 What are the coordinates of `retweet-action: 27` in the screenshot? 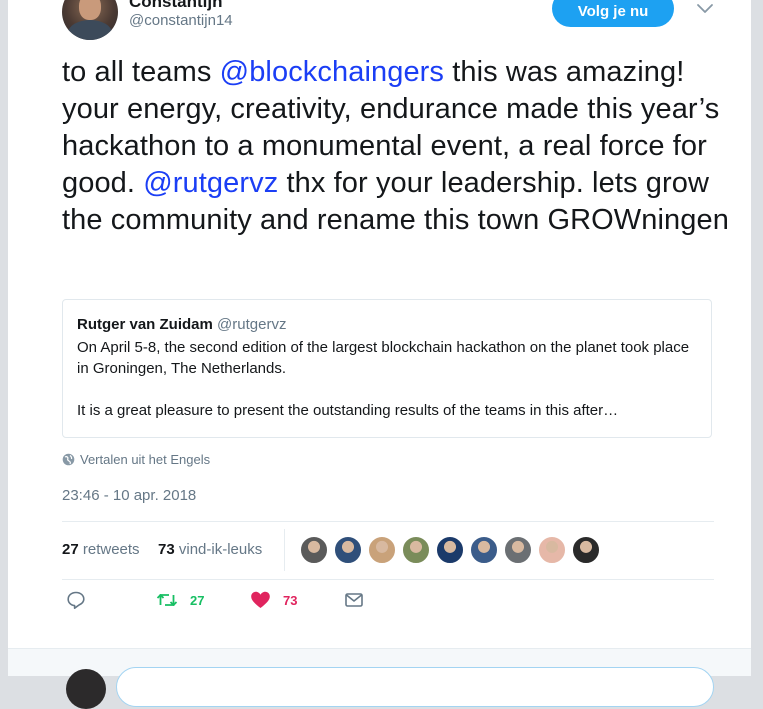 It's located at (180, 600).